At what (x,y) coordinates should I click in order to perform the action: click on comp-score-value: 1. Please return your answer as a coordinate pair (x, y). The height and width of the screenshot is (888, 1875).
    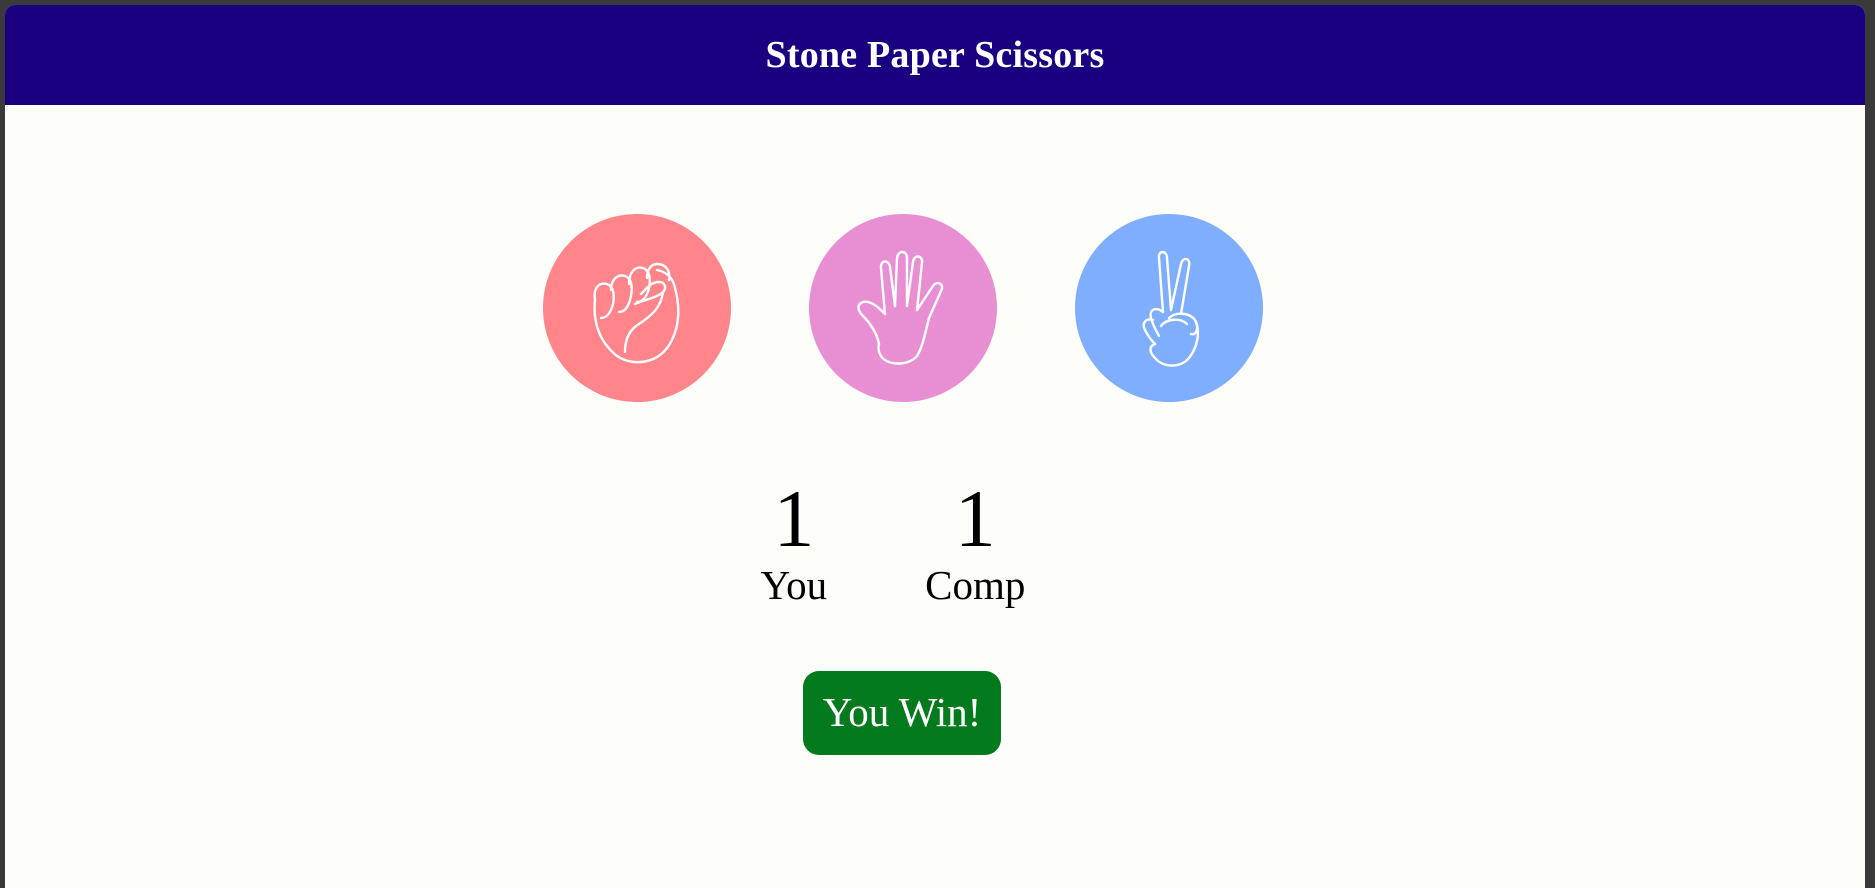
    Looking at the image, I should click on (975, 518).